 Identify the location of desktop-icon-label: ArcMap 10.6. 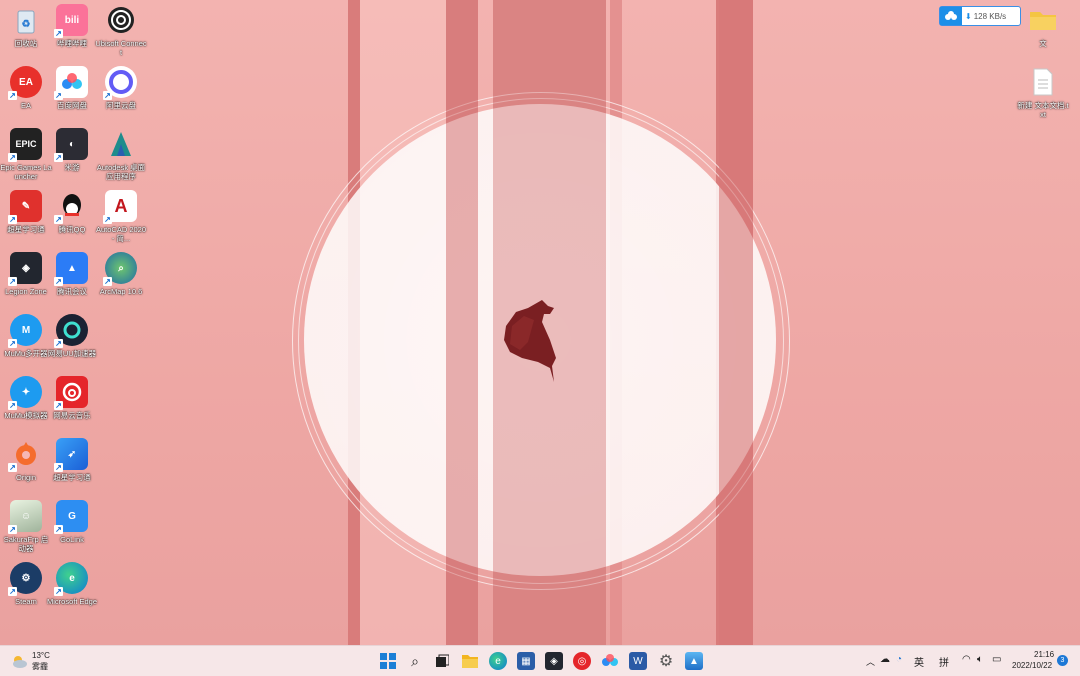
(121, 291).